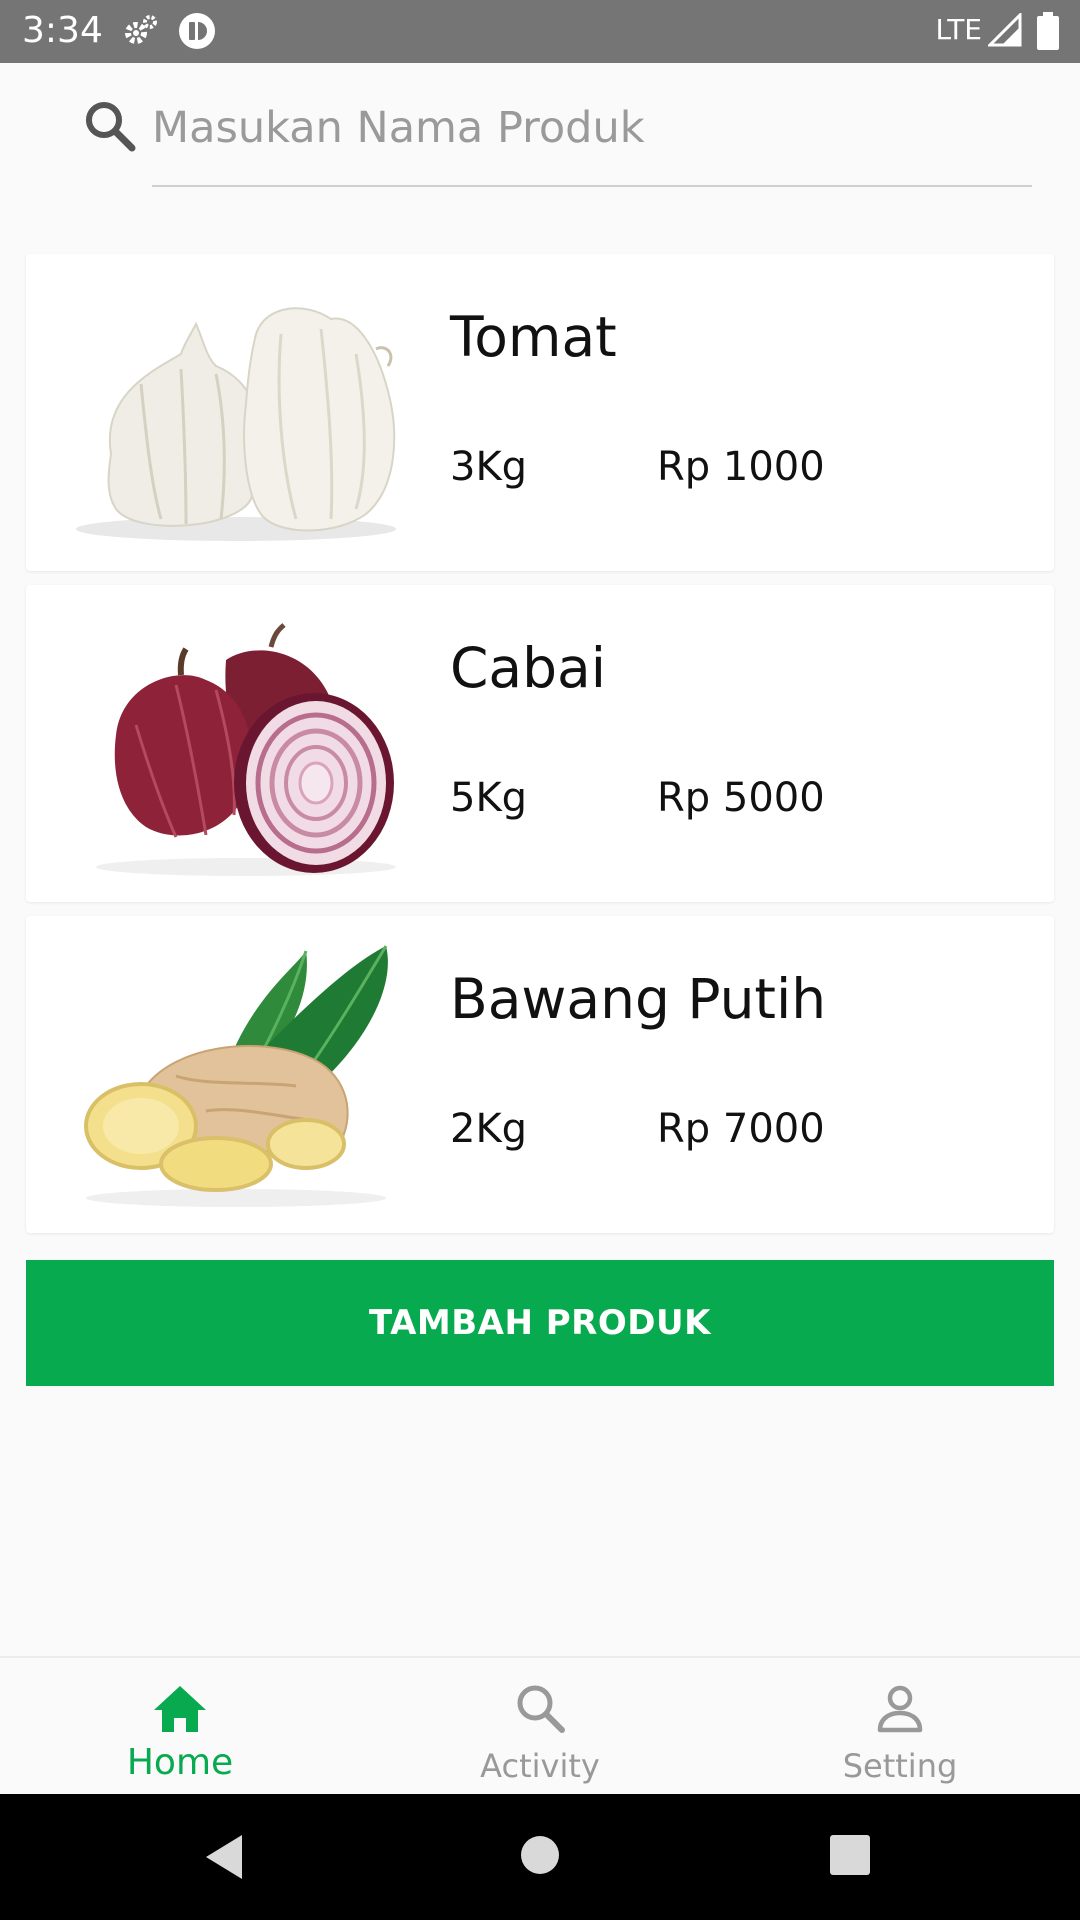 This screenshot has width=1080, height=1920. What do you see at coordinates (1005, 30) in the screenshot?
I see `signal-icon` at bounding box center [1005, 30].